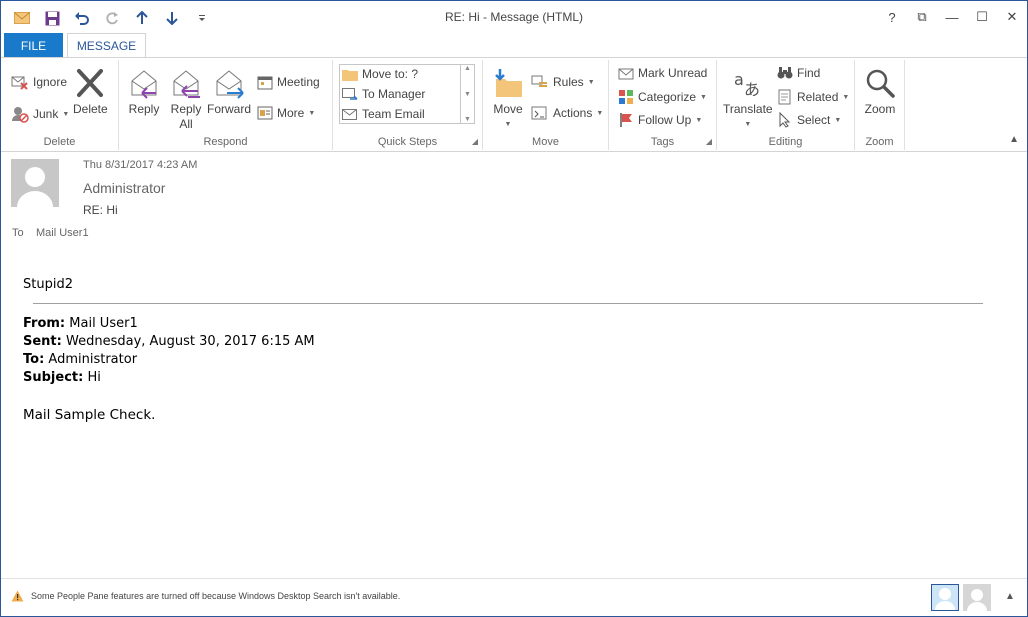  I want to click on quote-separator, so click(508, 303).